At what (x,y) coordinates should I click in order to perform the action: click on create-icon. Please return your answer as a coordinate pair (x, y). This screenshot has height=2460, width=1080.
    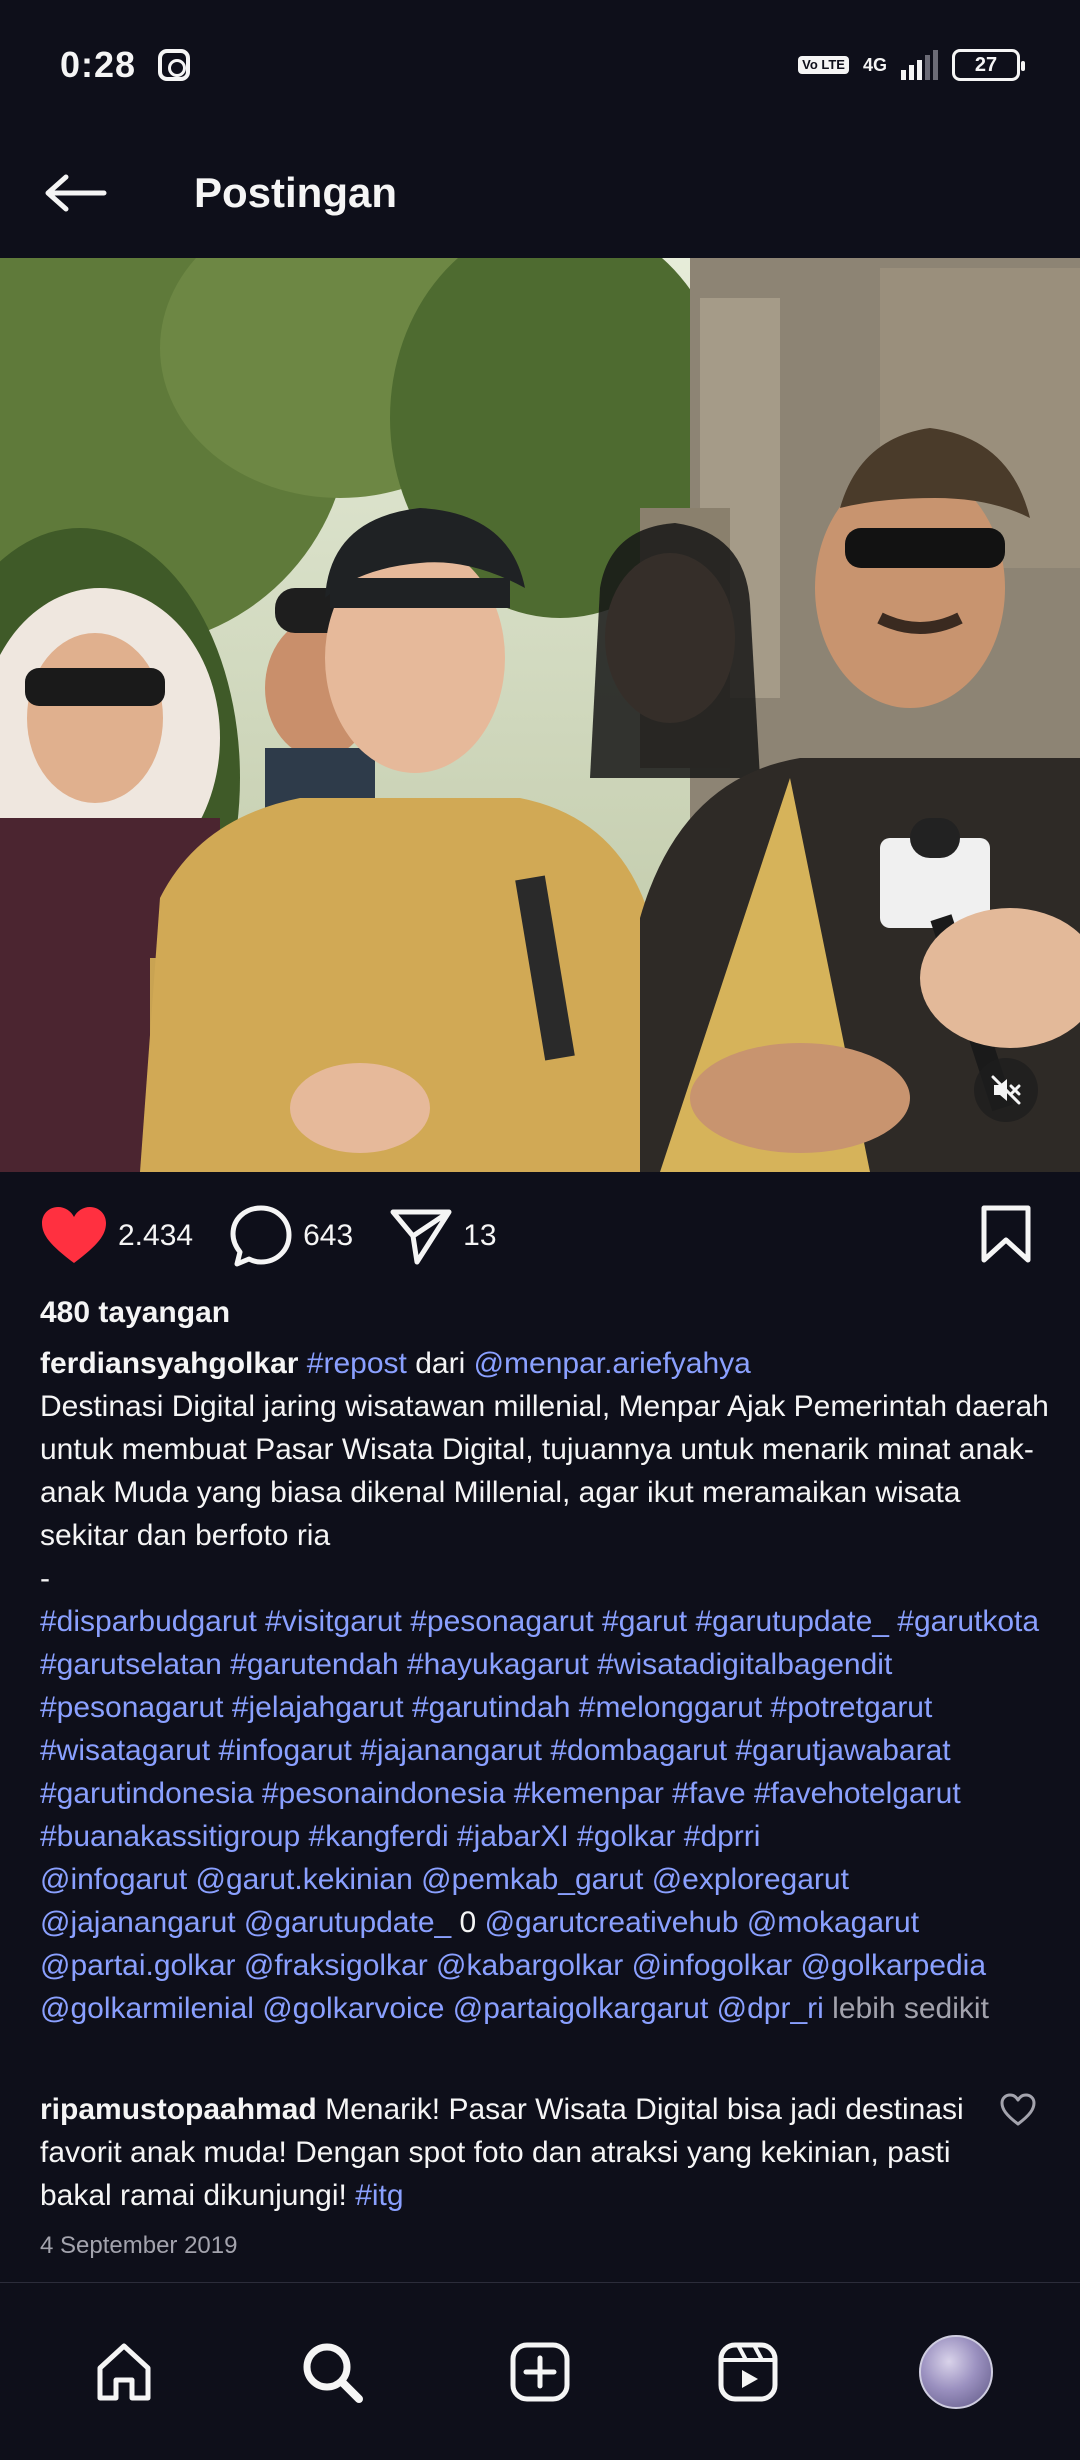
    Looking at the image, I should click on (540, 2371).